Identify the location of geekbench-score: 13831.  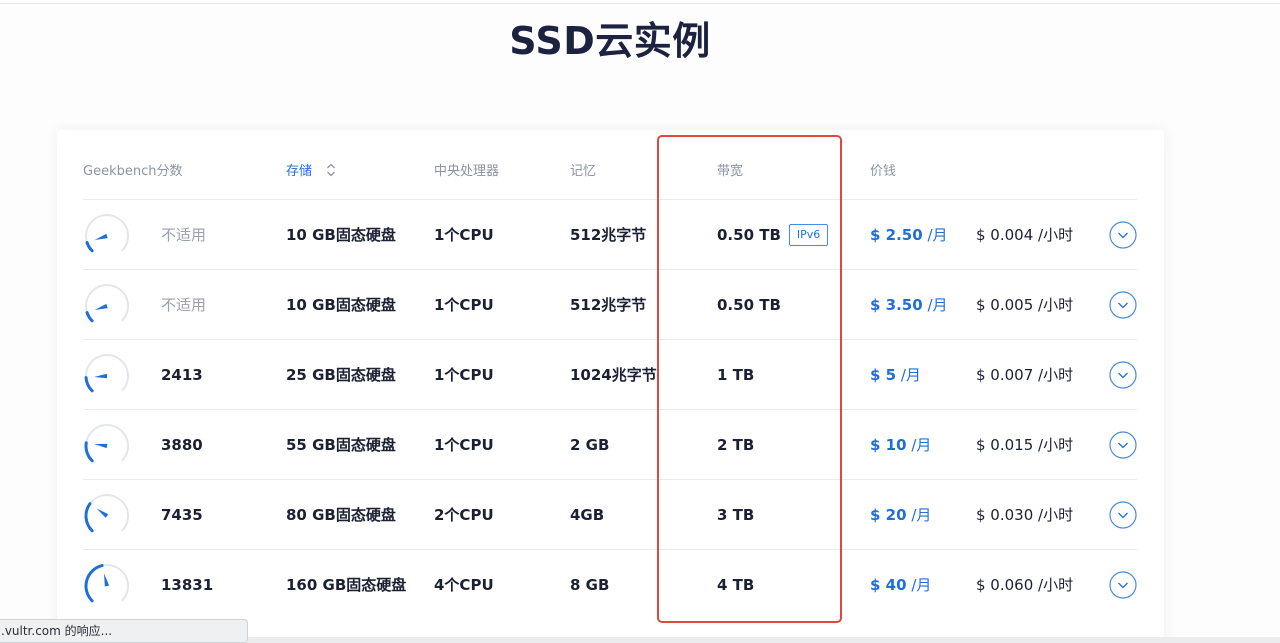
(187, 585).